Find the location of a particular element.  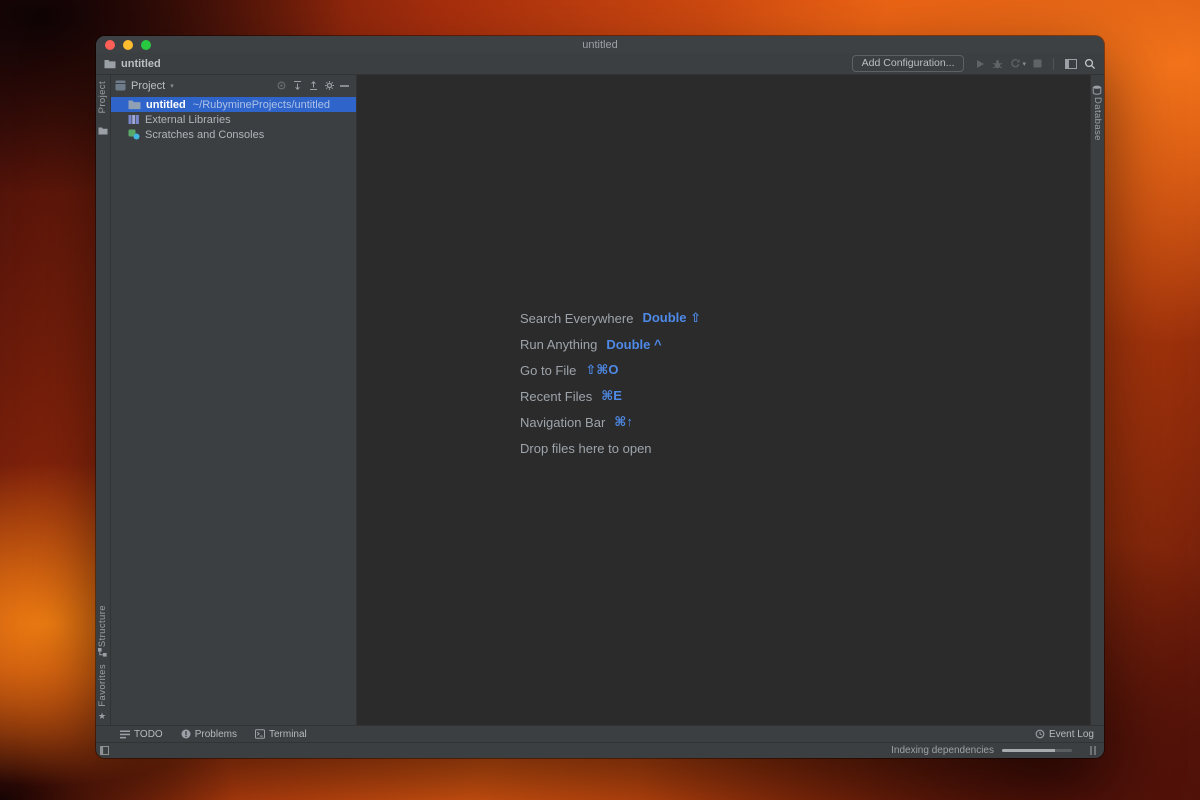

star-icon: ★ is located at coordinates (102, 716).